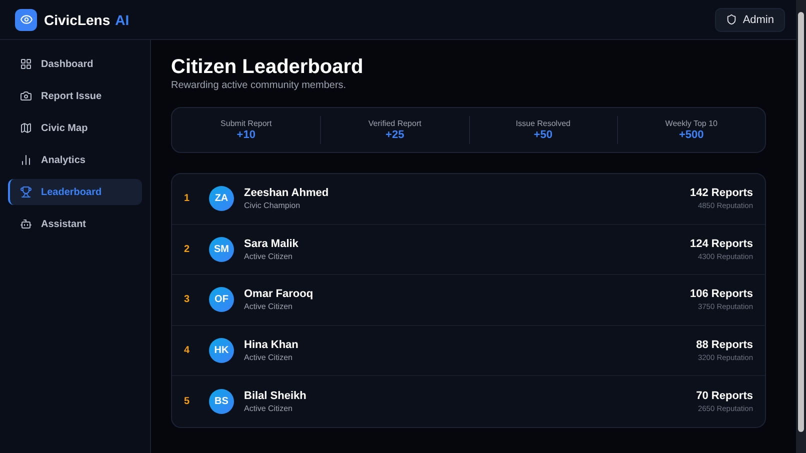 This screenshot has width=806, height=453. I want to click on page-subtitle: Rewarding active community members., so click(259, 85).